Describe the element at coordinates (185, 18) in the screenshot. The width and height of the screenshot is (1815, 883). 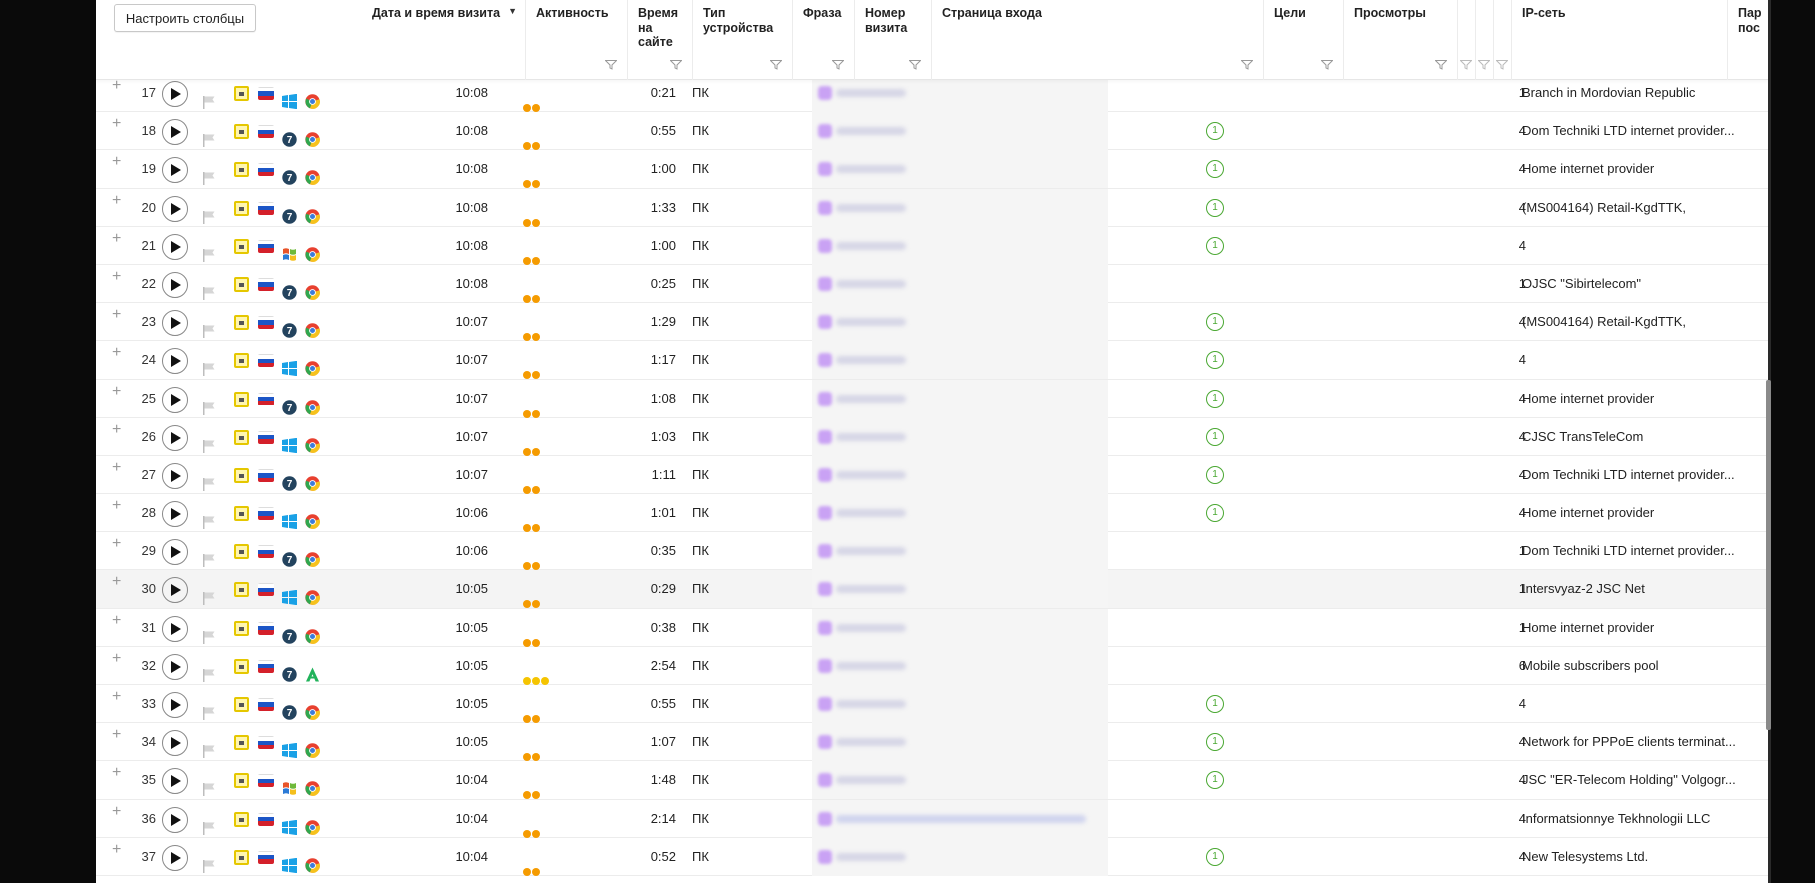
I see `configure-columns-button: Настроить столбцы` at that location.